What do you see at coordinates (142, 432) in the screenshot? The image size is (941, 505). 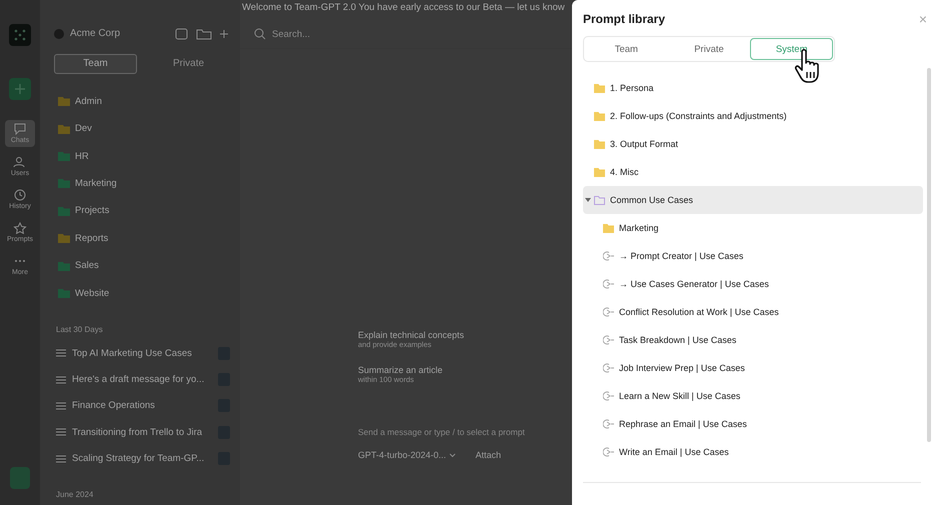 I see `chat-title: Transitioning from Trello to Jira` at bounding box center [142, 432].